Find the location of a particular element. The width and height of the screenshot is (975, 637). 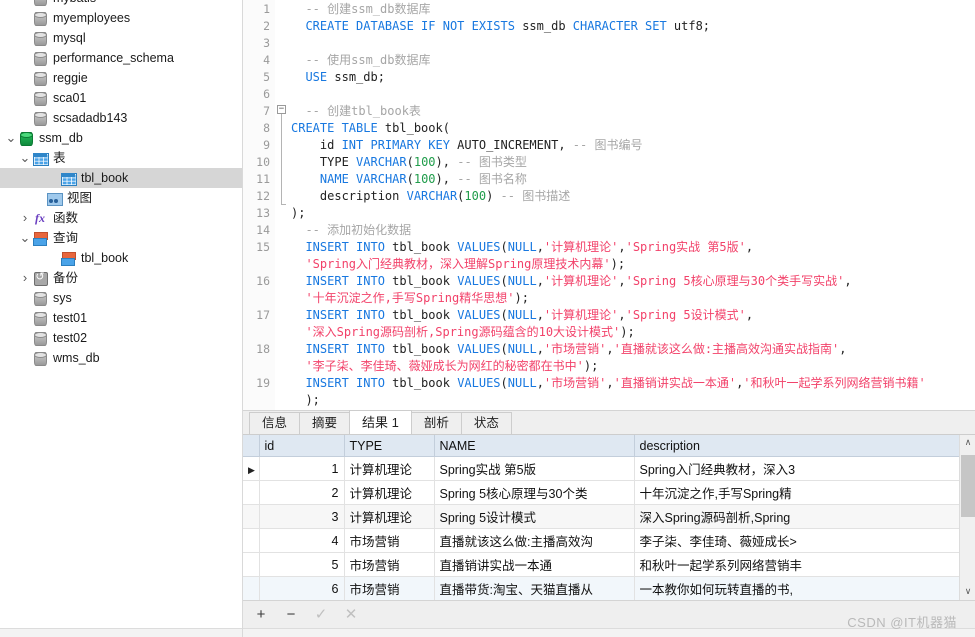

database-icon is located at coordinates (40, 3).